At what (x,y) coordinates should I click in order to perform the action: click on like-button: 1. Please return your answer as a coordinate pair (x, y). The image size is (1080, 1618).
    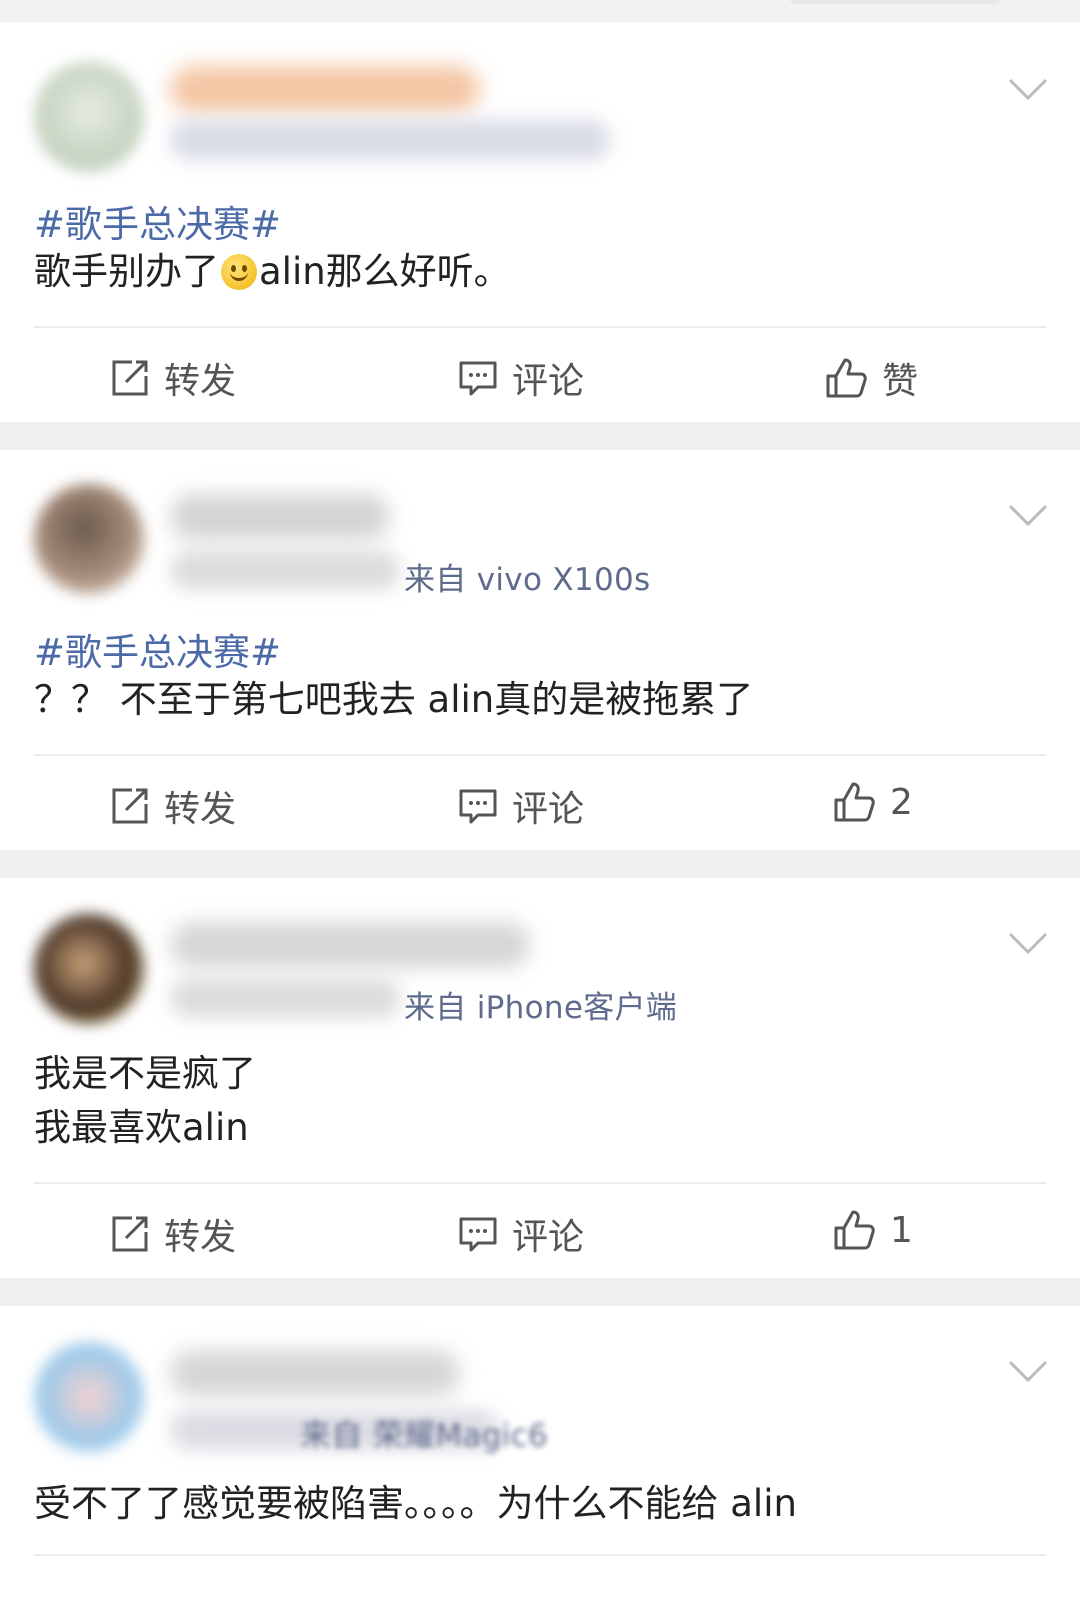
    Looking at the image, I should click on (872, 1230).